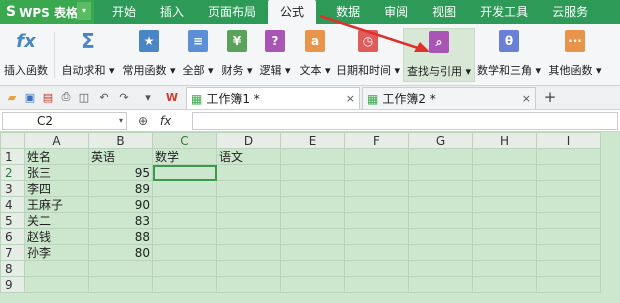 The width and height of the screenshot is (620, 303). I want to click on logic-button: ? 逻辑 ▾, so click(275, 55).